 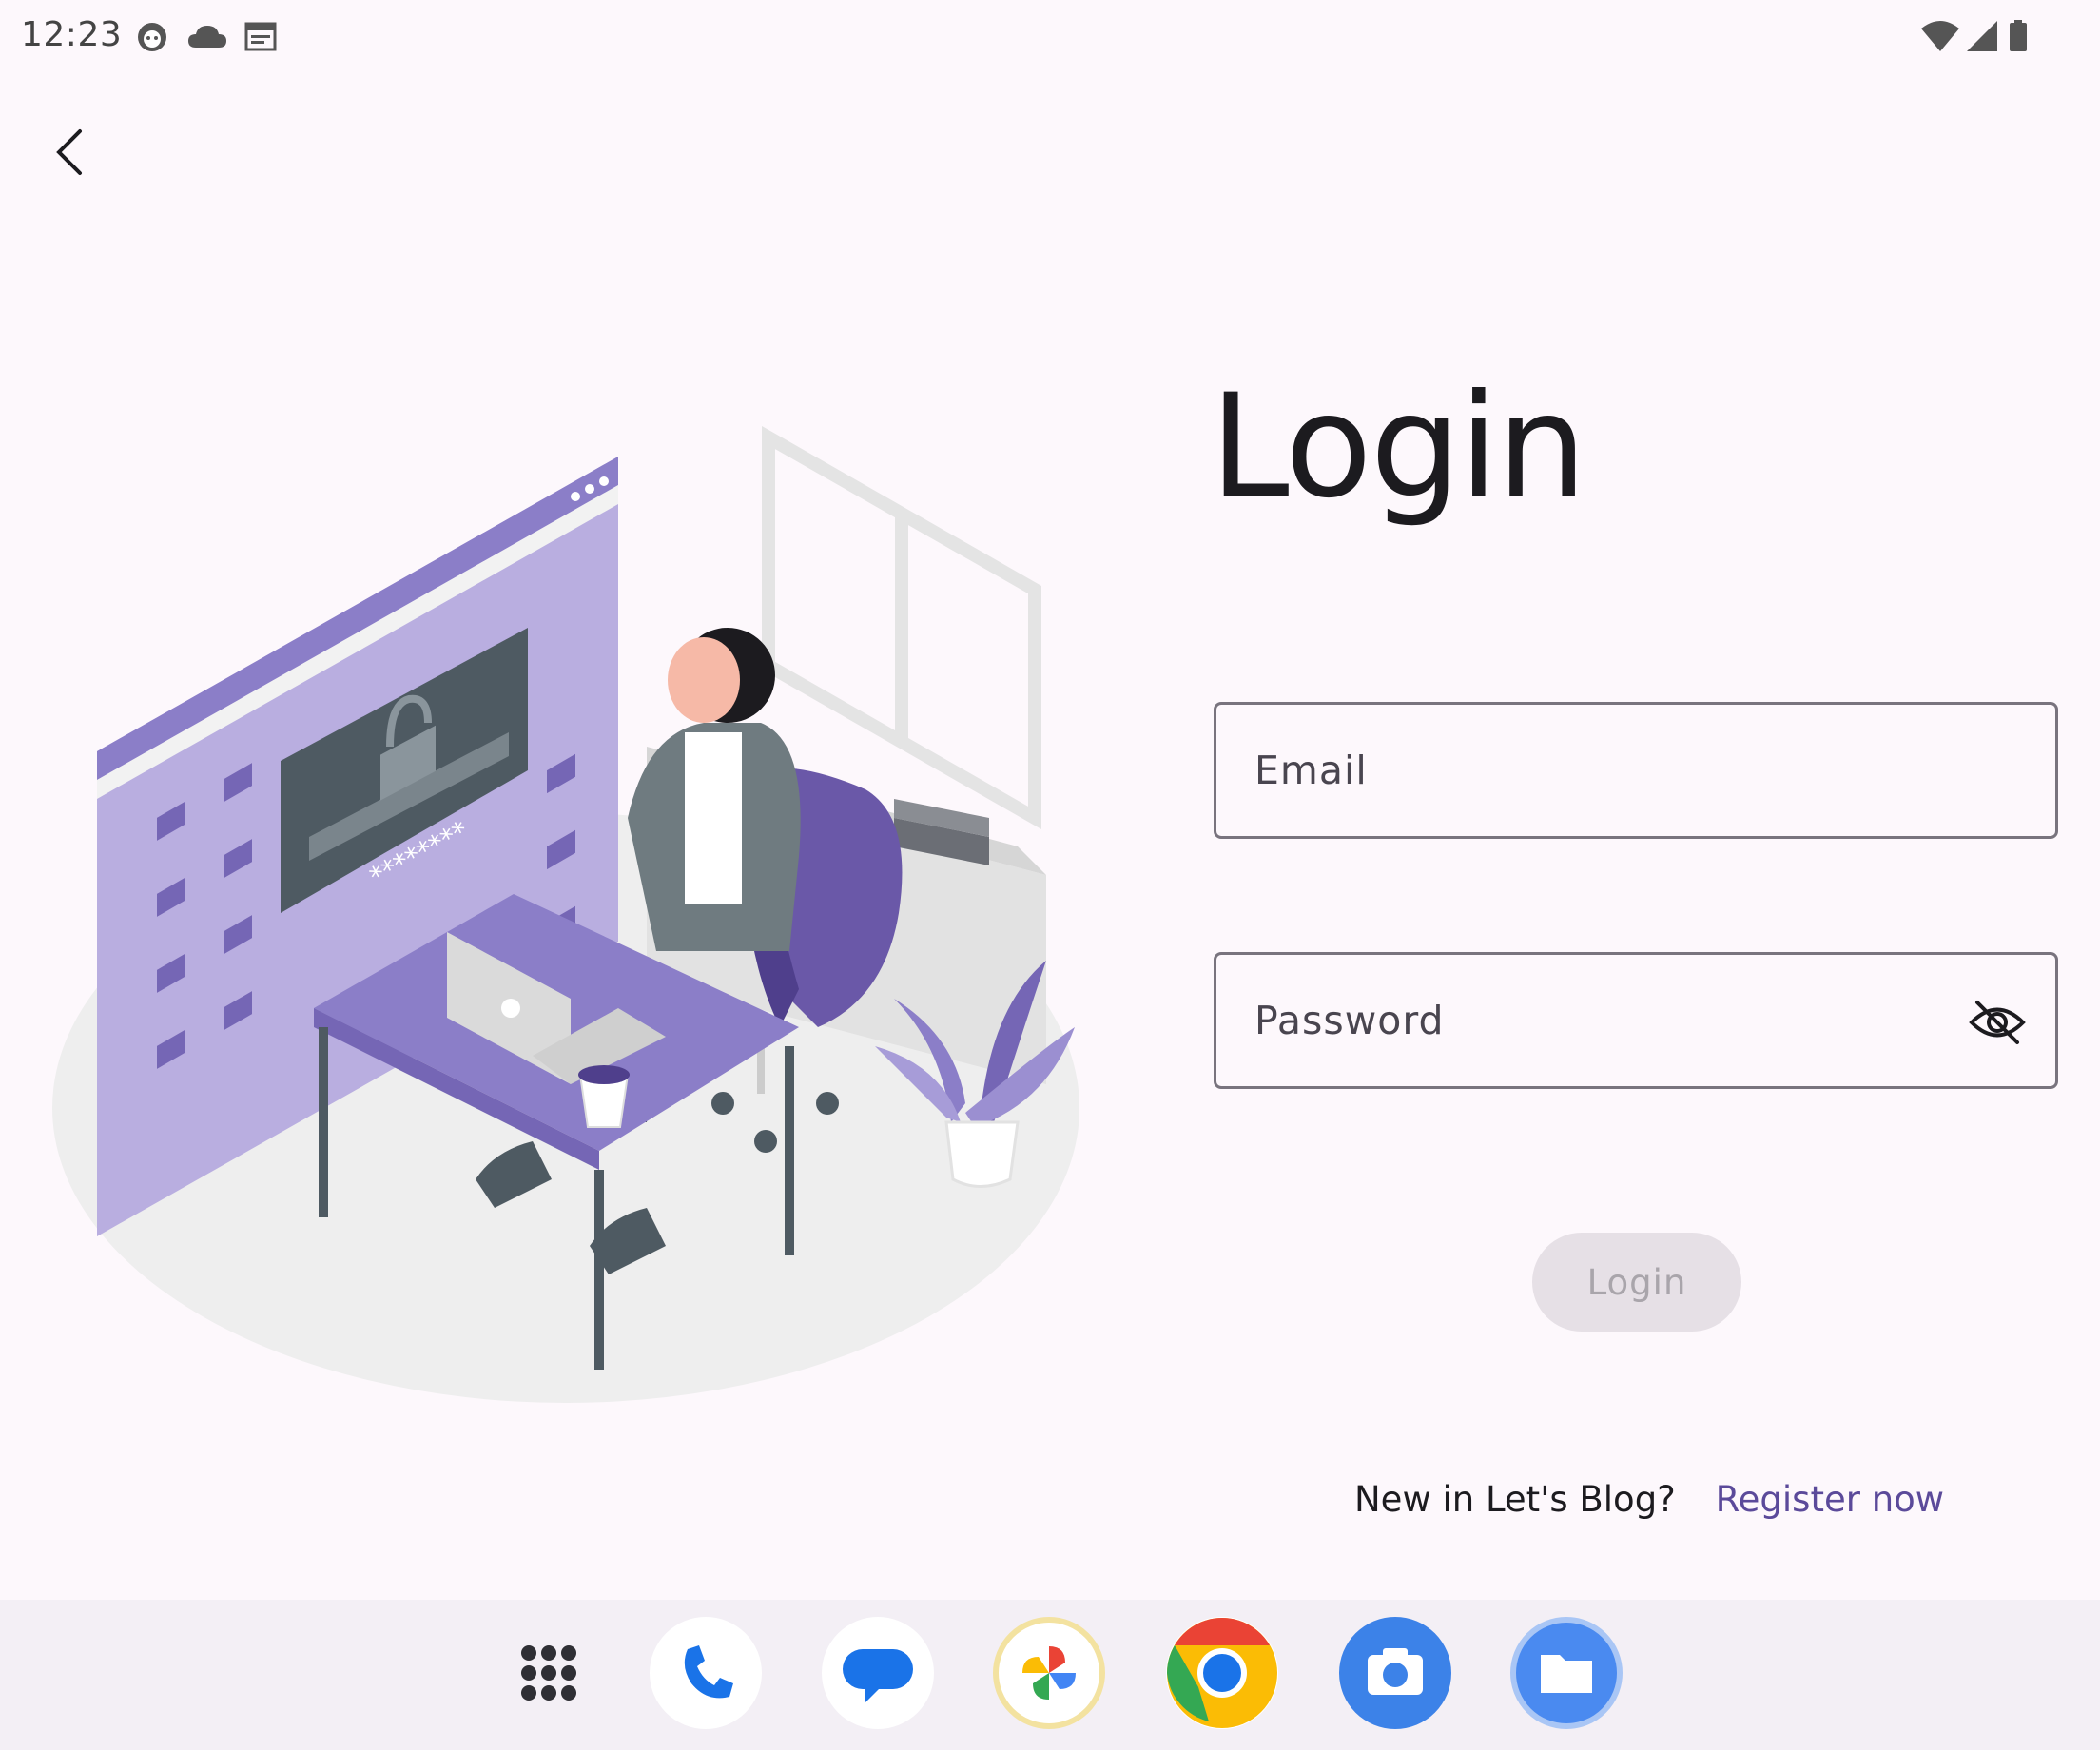 I want to click on page-title: Login, so click(x=1398, y=447).